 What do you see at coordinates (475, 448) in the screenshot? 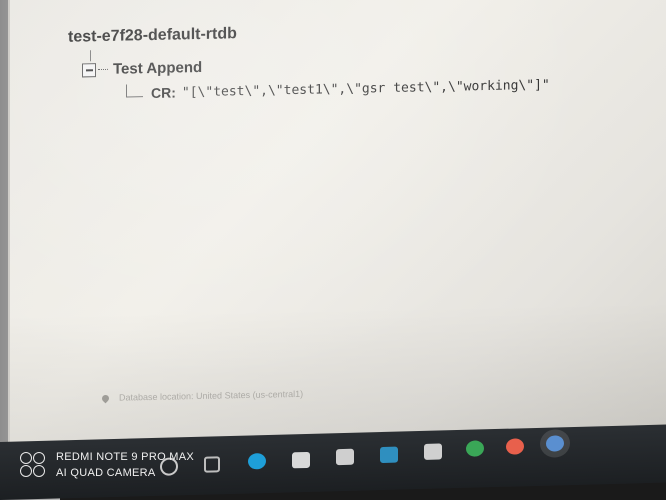
I see `chrome-icon` at bounding box center [475, 448].